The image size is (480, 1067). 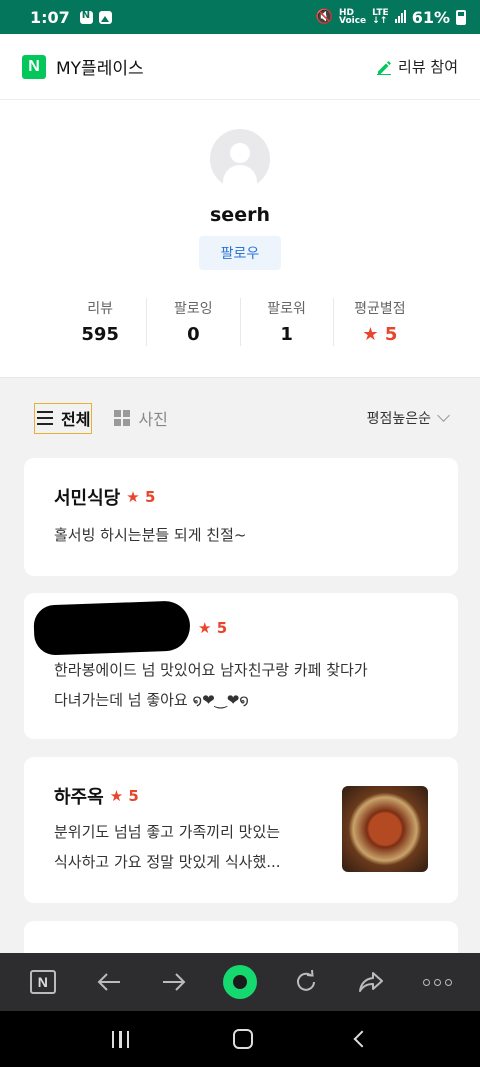 I want to click on home-button, so click(x=242, y=1039).